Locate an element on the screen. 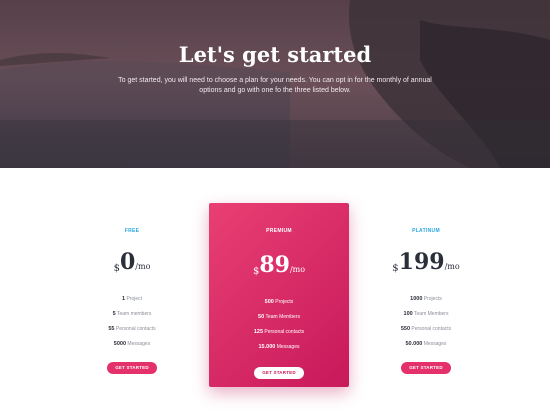 Image resolution: width=550 pixels, height=420 pixels. feature-item: 500 Projects is located at coordinates (279, 302).